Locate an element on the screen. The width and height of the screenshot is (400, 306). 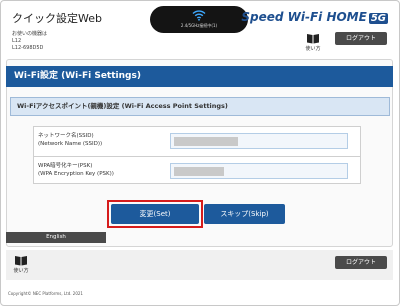
logout-button-bottom: ログアウト is located at coordinates (361, 262).